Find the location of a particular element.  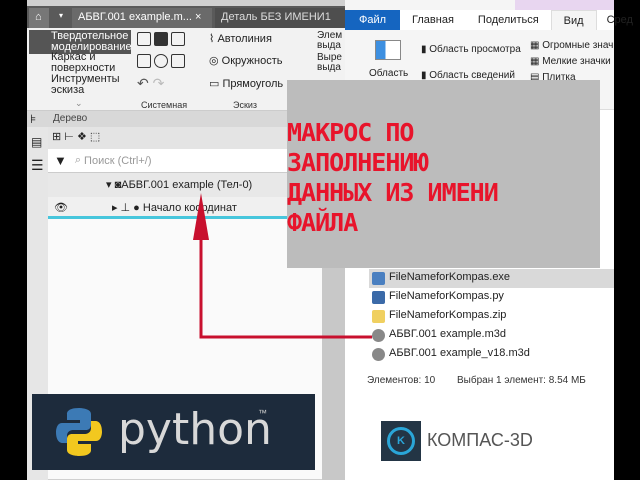

arrow-line is located at coordinates (285, 272).